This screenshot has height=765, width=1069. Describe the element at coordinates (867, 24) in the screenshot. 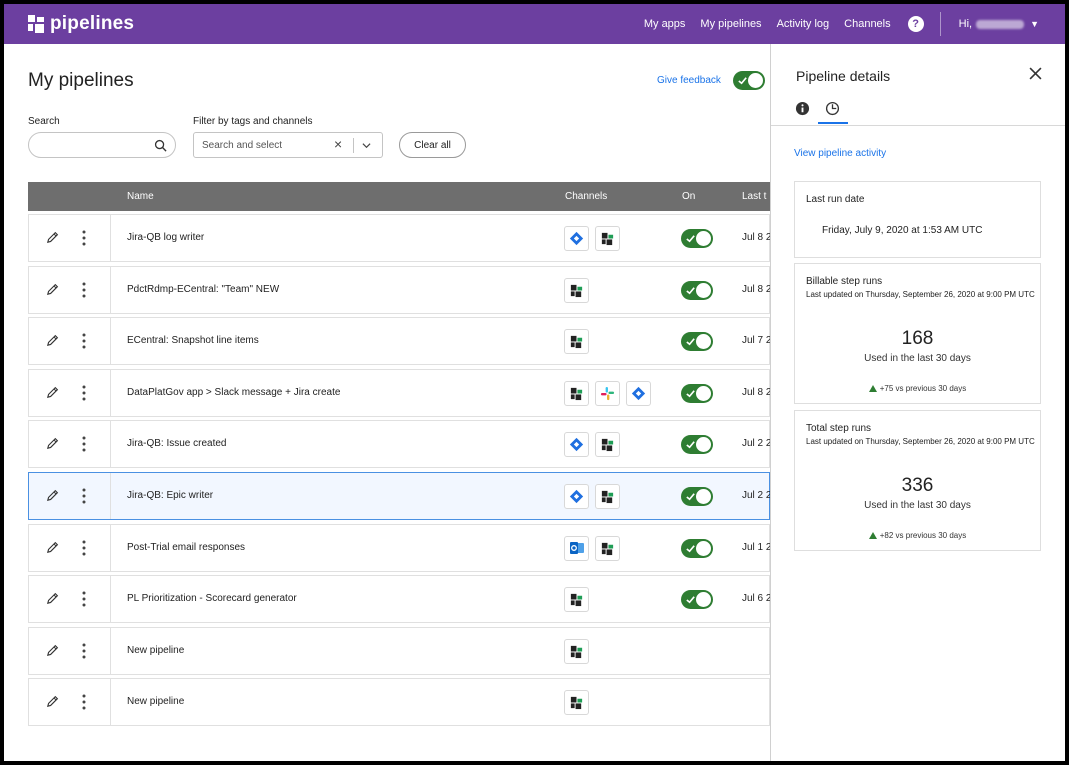

I see `nav-channels: Channels` at that location.